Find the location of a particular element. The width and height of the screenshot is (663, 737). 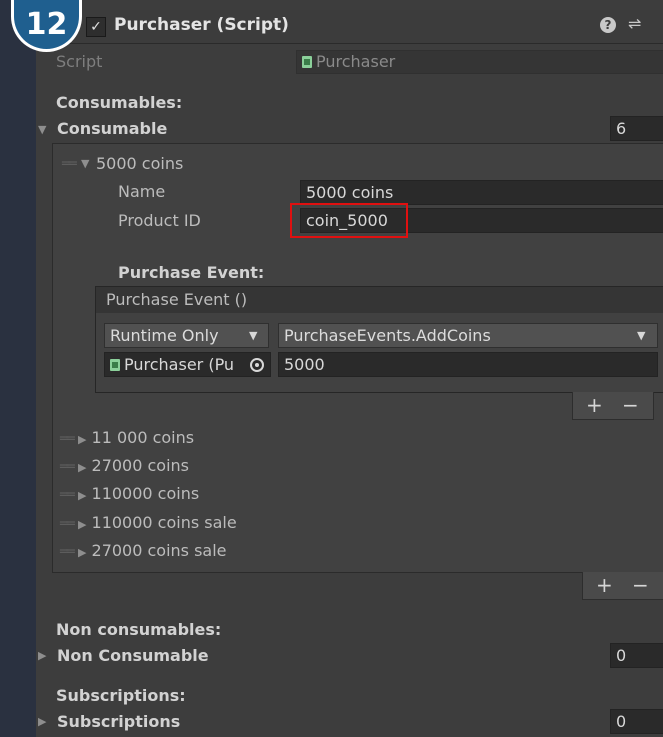

list-add-button: + is located at coordinates (604, 585).